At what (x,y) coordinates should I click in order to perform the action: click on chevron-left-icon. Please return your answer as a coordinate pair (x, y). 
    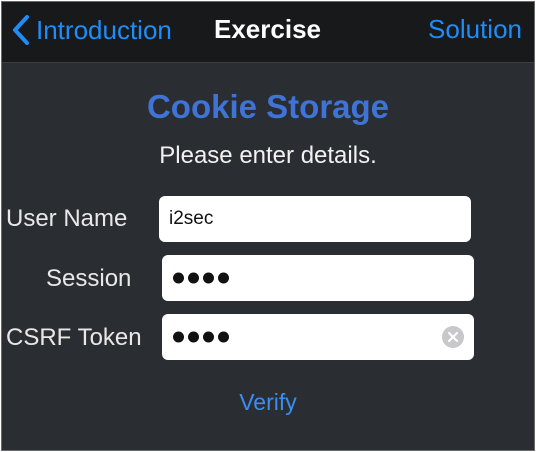
    Looking at the image, I should click on (21, 30).